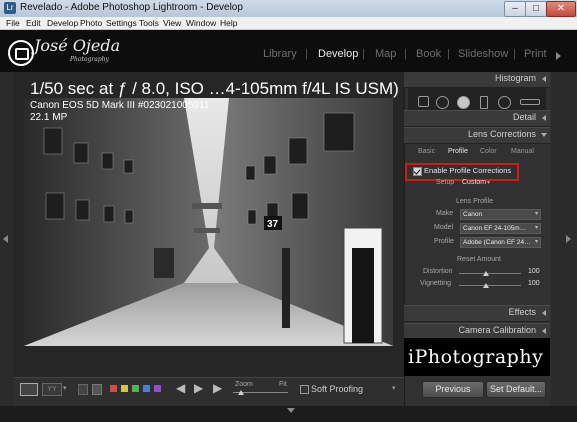 The height and width of the screenshot is (422, 577). Describe the element at coordinates (477, 80) in the screenshot. I see `histogram-header: Histogram` at that location.